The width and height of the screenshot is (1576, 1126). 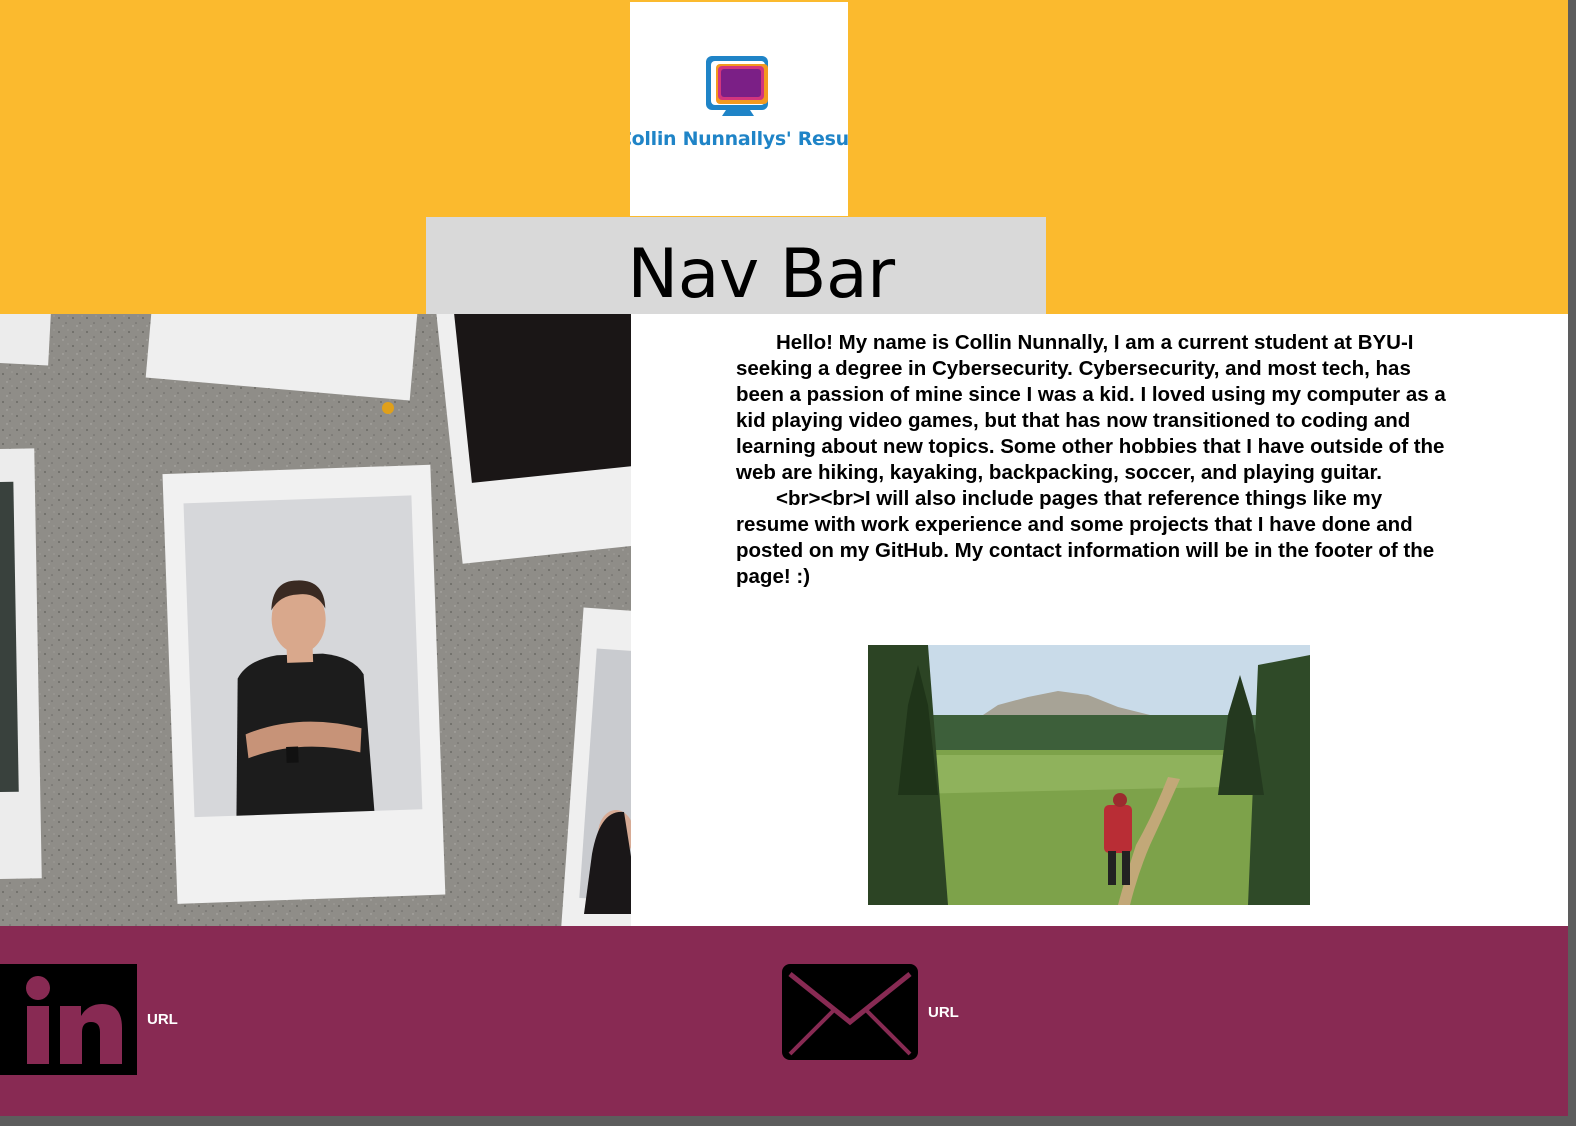 I want to click on hiking-photo, so click(x=1089, y=775).